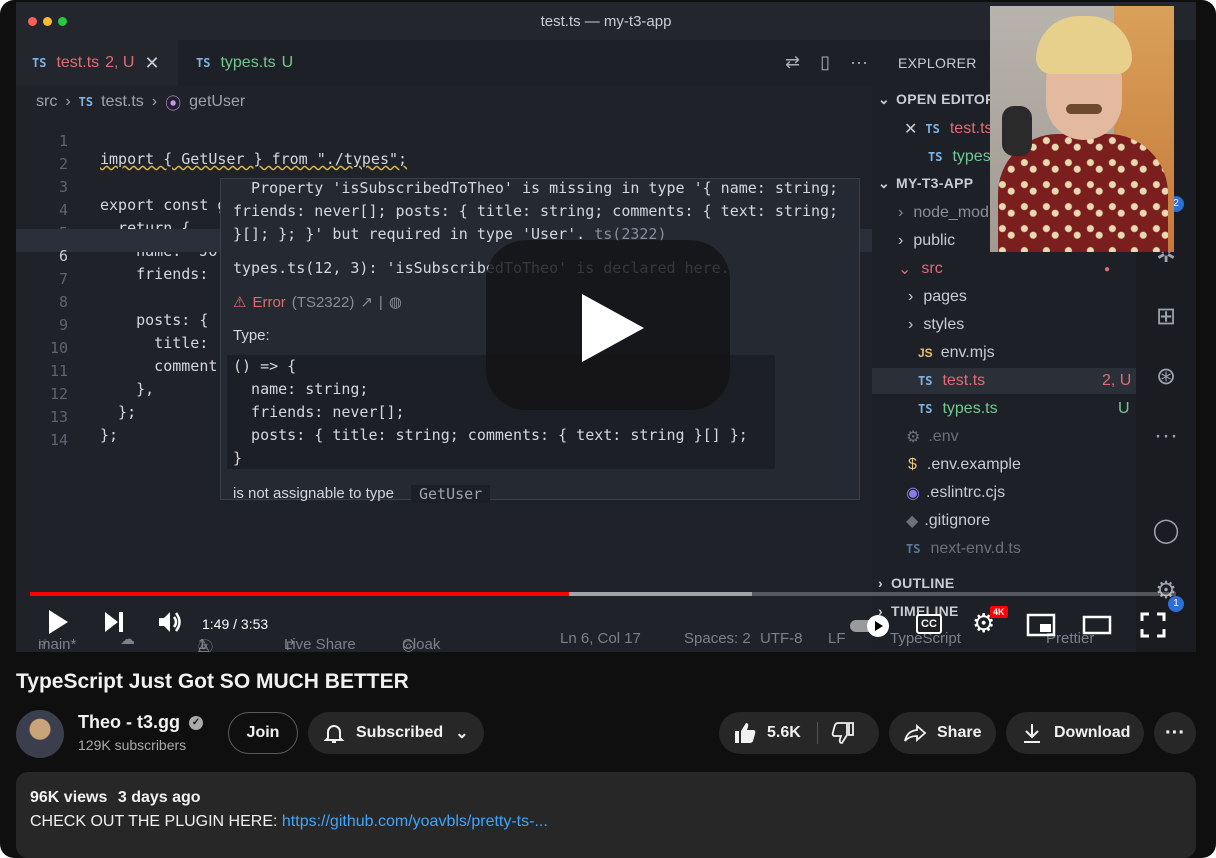 This screenshot has height=858, width=1216. What do you see at coordinates (1004, 437) in the screenshot?
I see `tree-file: ⚙ .env` at bounding box center [1004, 437].